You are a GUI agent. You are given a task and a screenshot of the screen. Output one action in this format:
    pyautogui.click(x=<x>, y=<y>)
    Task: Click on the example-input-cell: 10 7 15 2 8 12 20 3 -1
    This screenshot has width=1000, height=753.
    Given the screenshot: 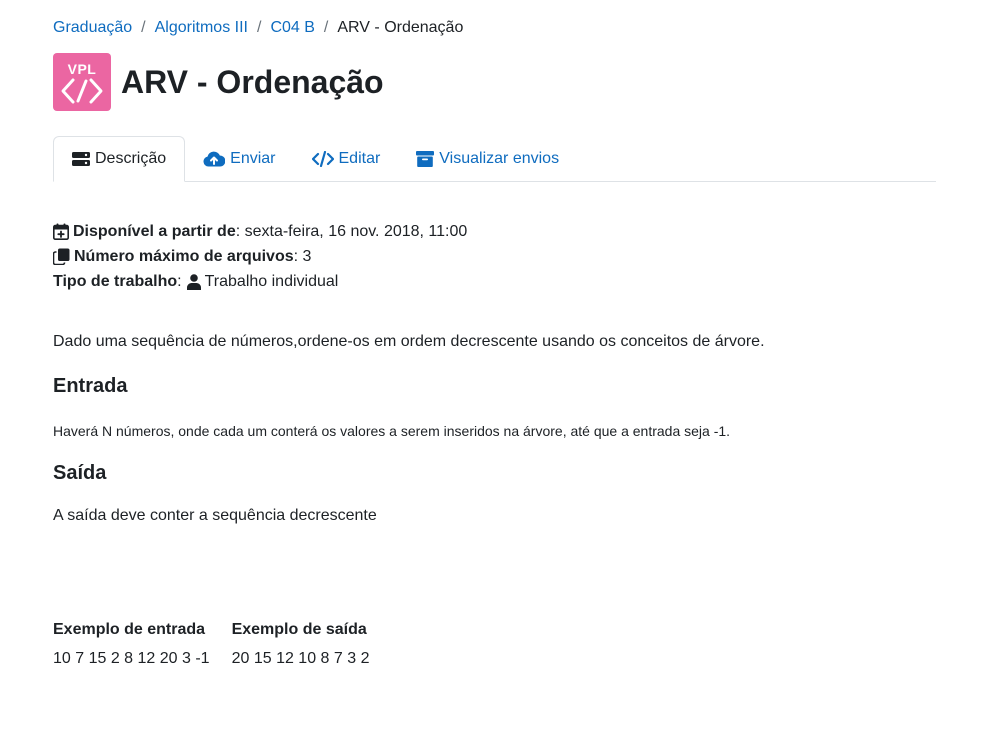 What is the action you would take?
    pyautogui.click(x=131, y=658)
    